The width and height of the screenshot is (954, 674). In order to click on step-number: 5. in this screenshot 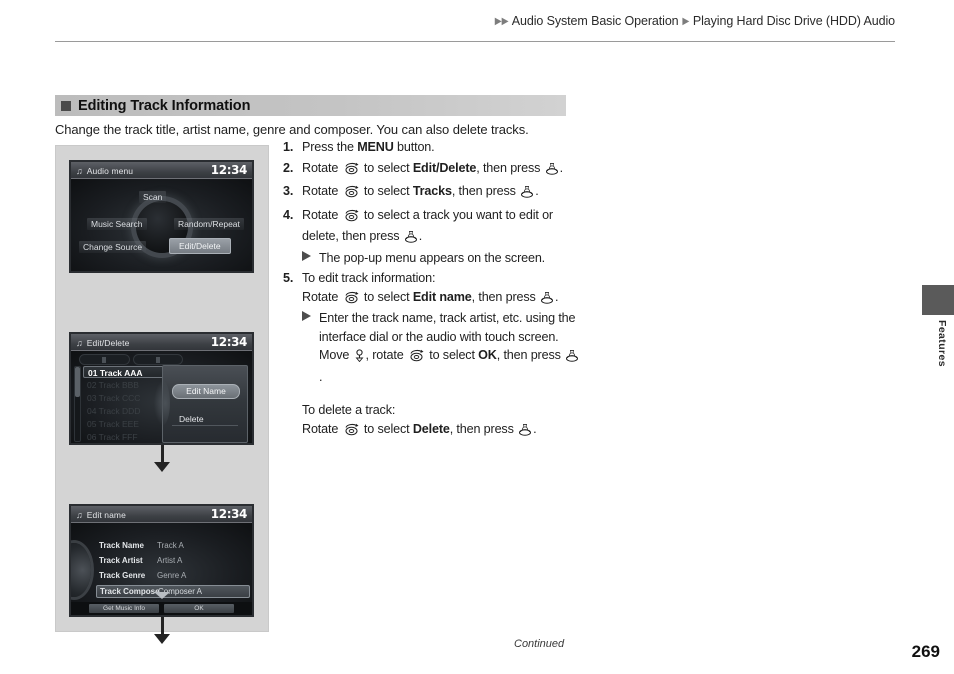, I will do `click(288, 278)`.